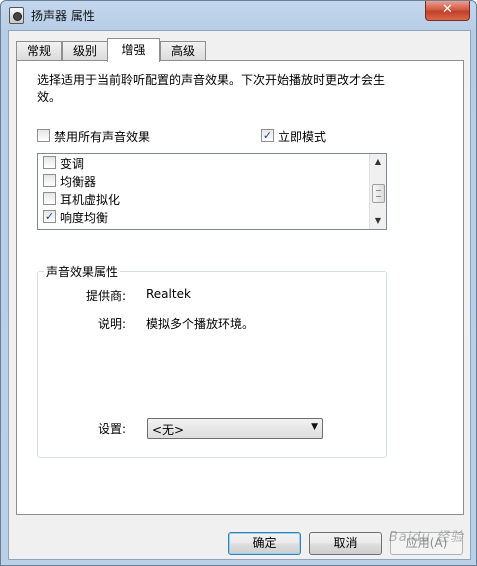 This screenshot has height=566, width=477. I want to click on tab-advanced: 高级, so click(183, 51).